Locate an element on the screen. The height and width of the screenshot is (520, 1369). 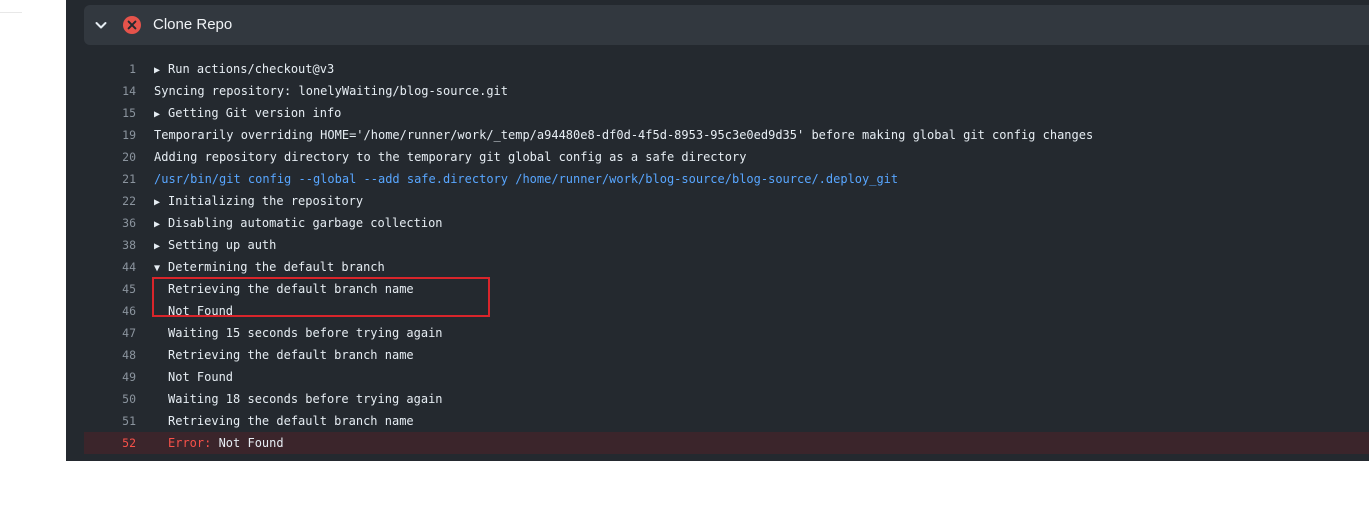
line-number: 49 is located at coordinates (110, 377).